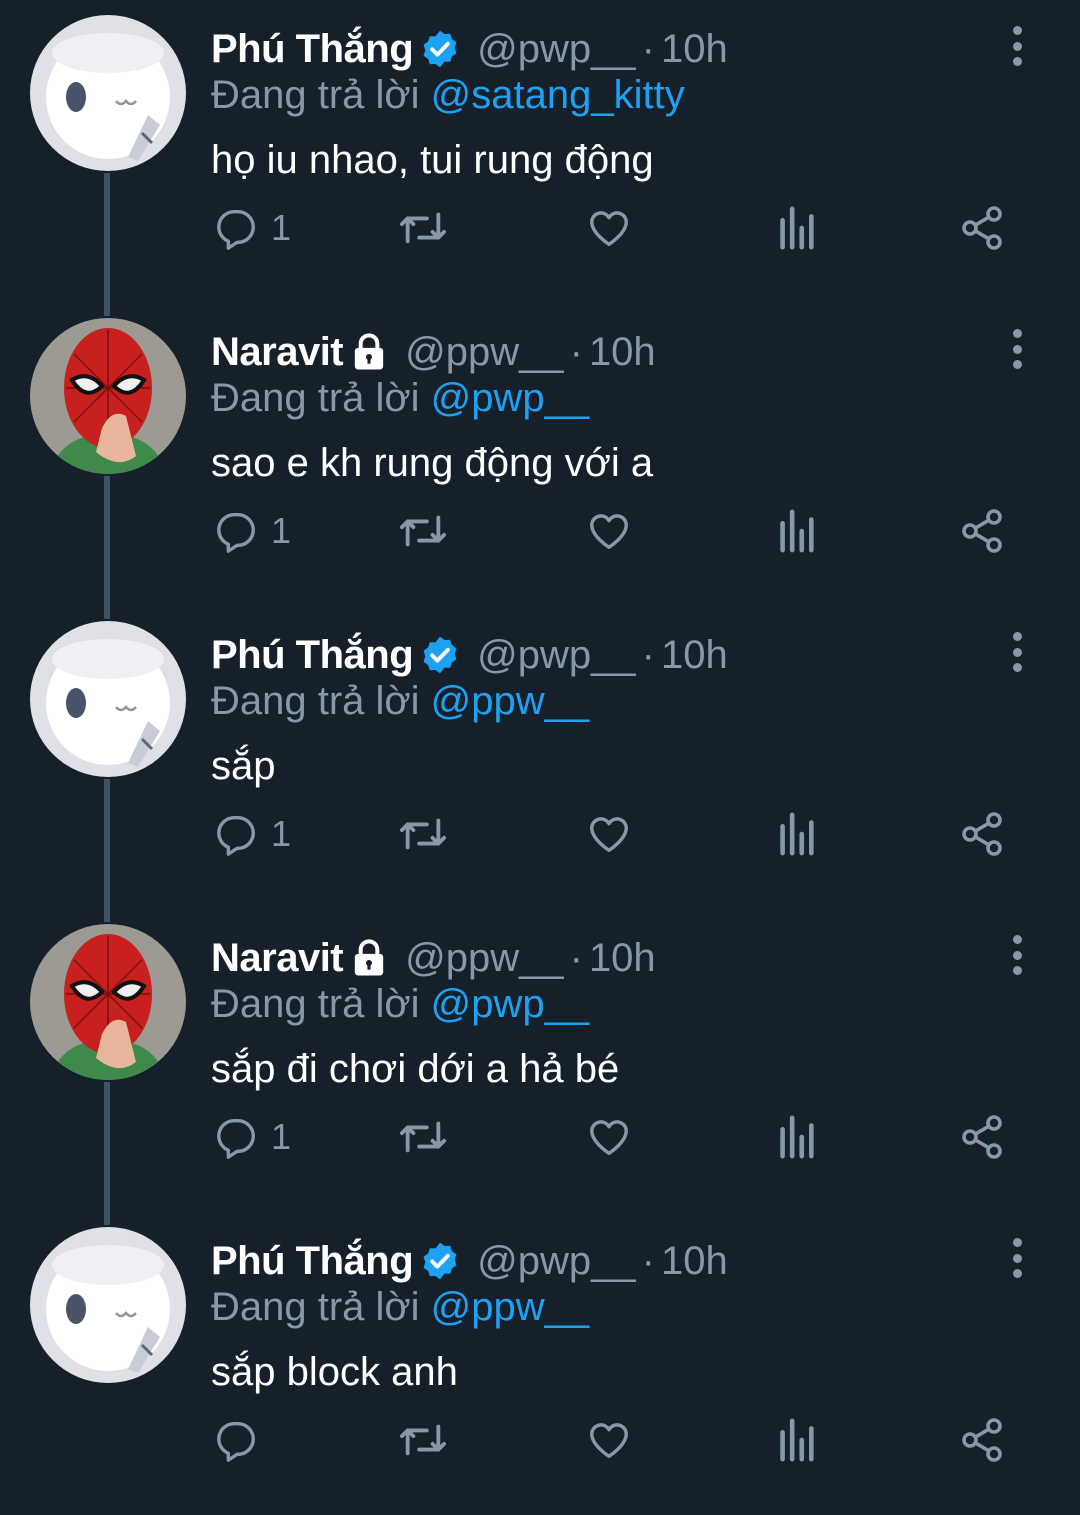 The image size is (1080, 1515). I want to click on replying-to: Đang trả lời @pwp__, so click(400, 398).